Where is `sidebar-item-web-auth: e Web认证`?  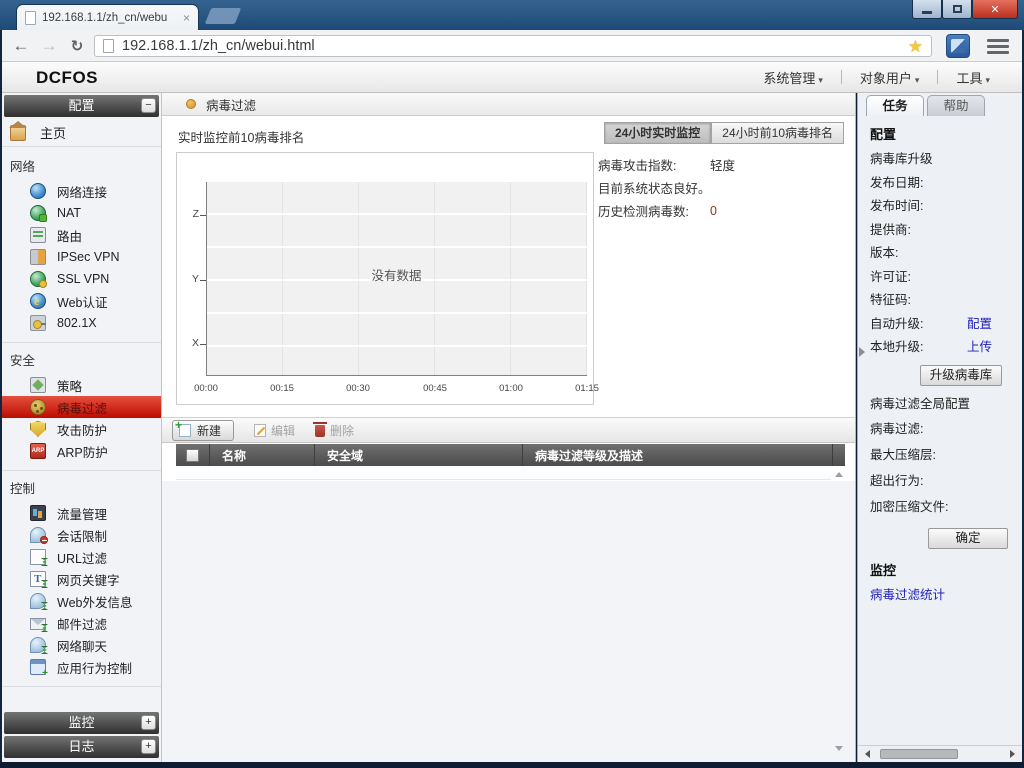
sidebar-item-web-auth: e Web认证 is located at coordinates (81, 301).